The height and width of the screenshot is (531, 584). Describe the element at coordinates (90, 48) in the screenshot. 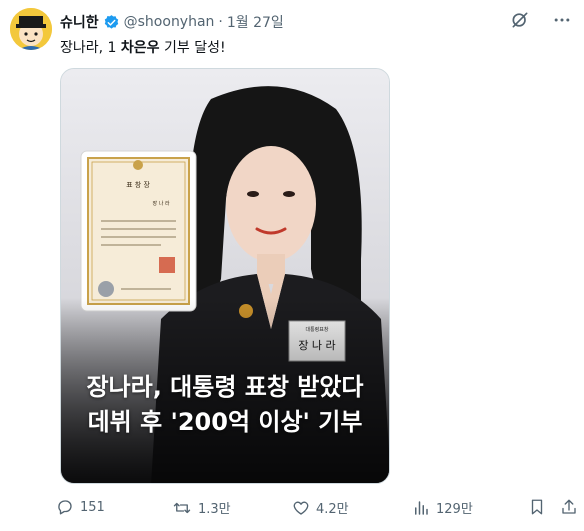

I see `tweet-text-prefix: 장나라, 1` at that location.